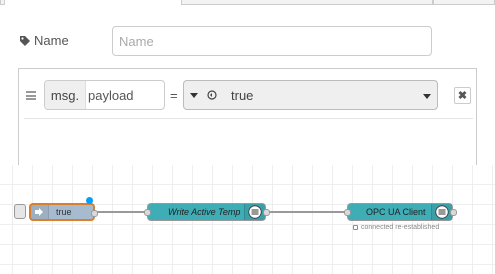 The width and height of the screenshot is (495, 274). Describe the element at coordinates (307, 2) in the screenshot. I see `top-strip-button-edge` at that location.